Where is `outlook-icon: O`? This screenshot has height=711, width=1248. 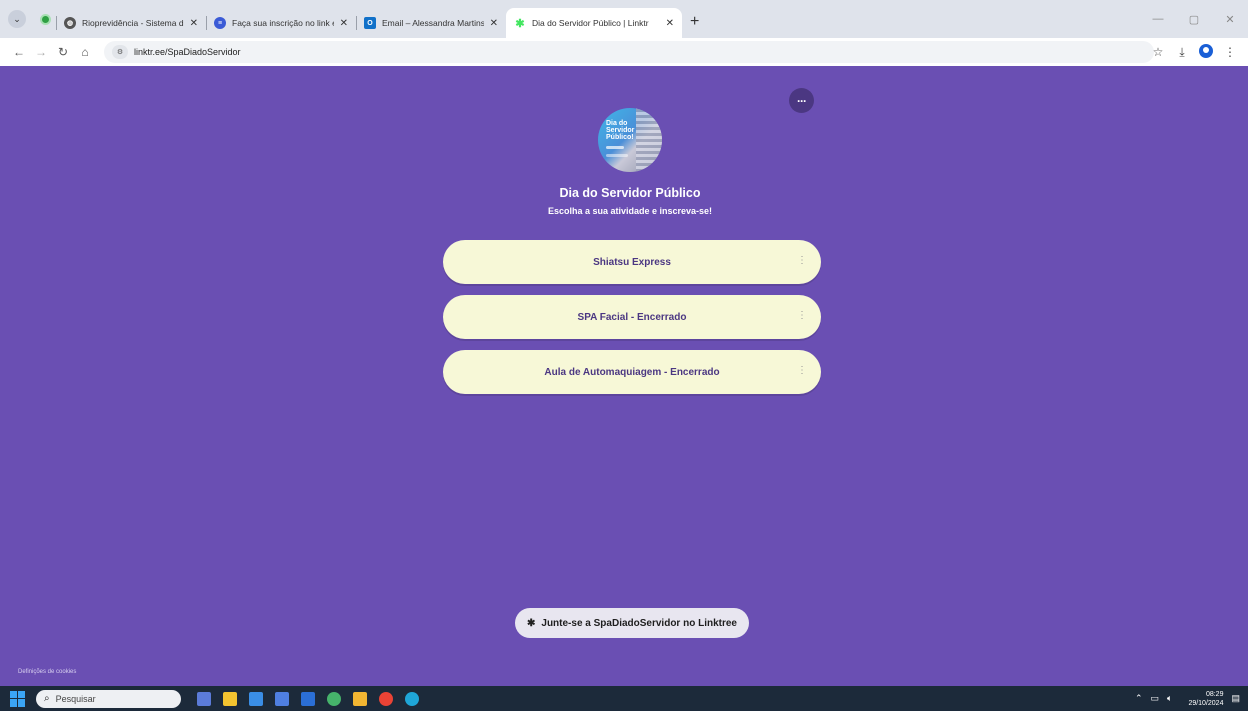
outlook-icon: O is located at coordinates (370, 23).